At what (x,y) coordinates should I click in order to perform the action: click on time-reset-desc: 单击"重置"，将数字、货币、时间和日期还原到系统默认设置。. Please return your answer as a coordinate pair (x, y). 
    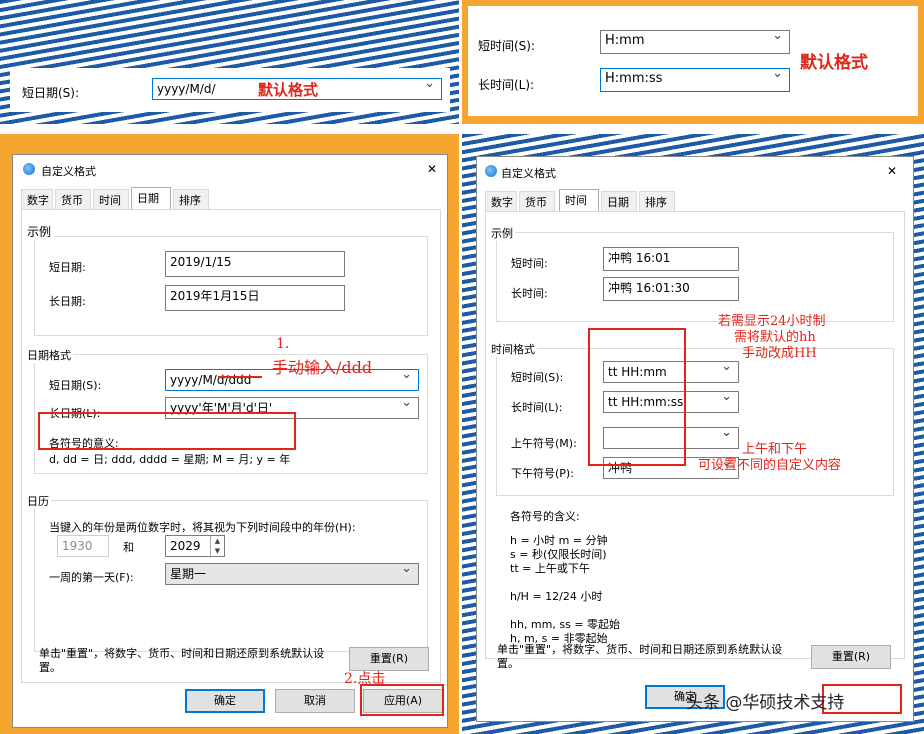
    Looking at the image, I should click on (640, 656).